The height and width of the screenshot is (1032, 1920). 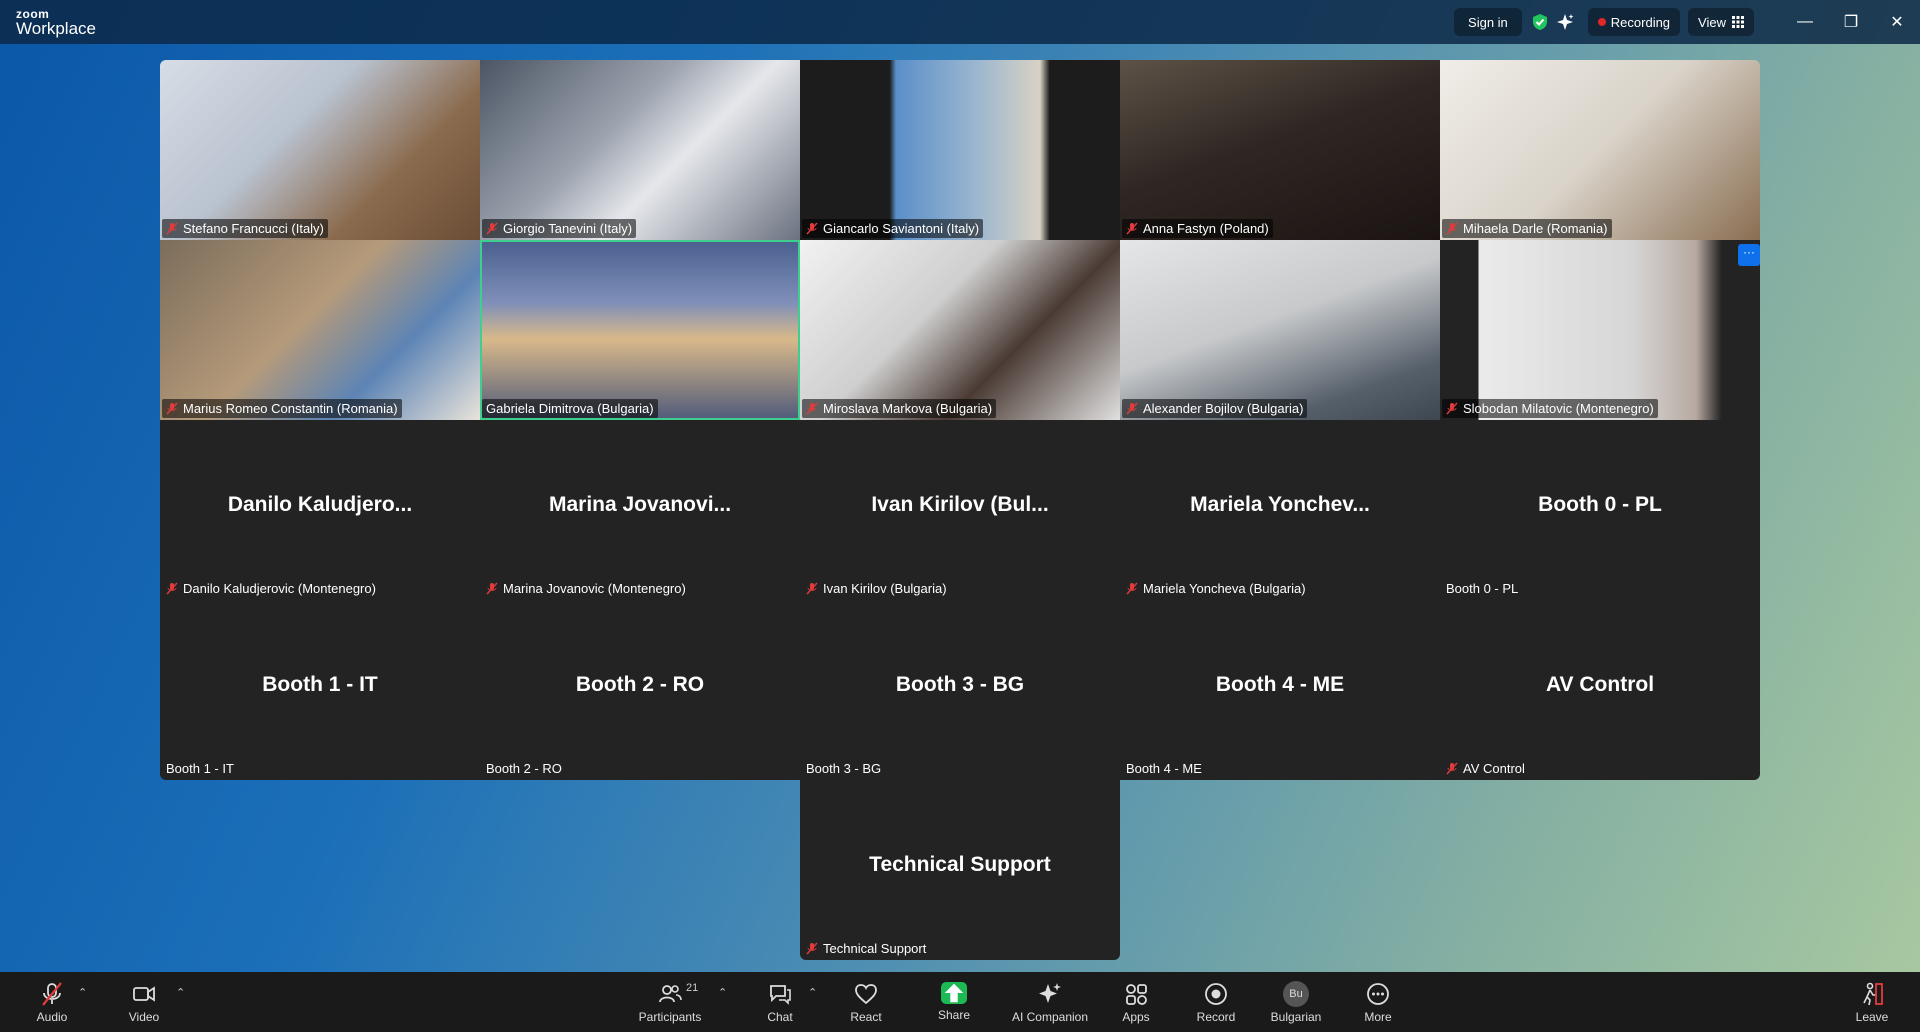 I want to click on language-label: Bulgarian, so click(x=1296, y=1016).